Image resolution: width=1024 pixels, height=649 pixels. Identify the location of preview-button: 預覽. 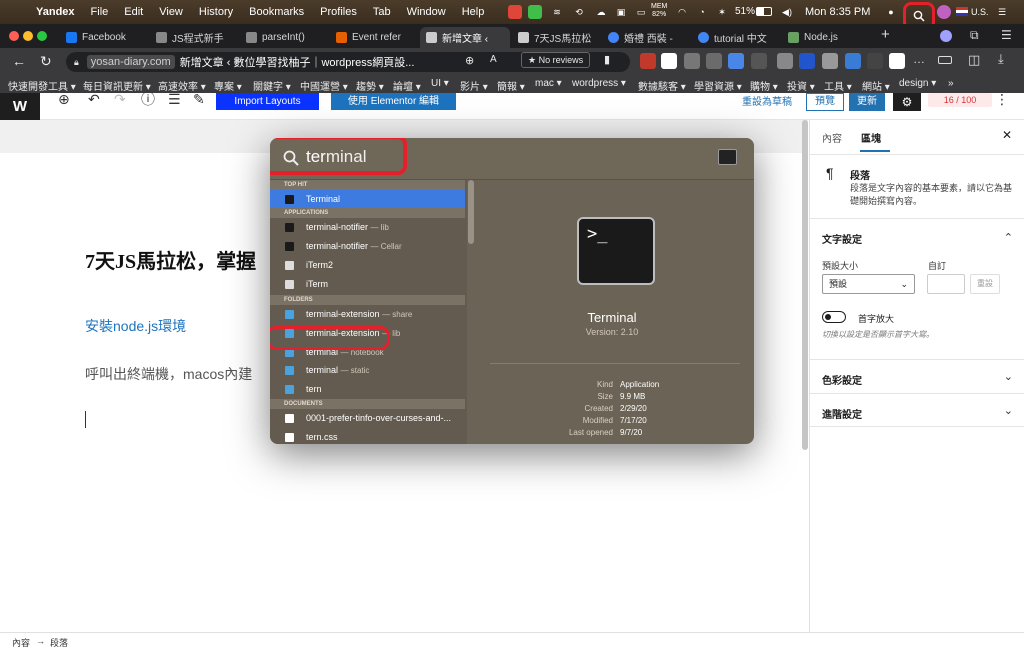
(825, 102).